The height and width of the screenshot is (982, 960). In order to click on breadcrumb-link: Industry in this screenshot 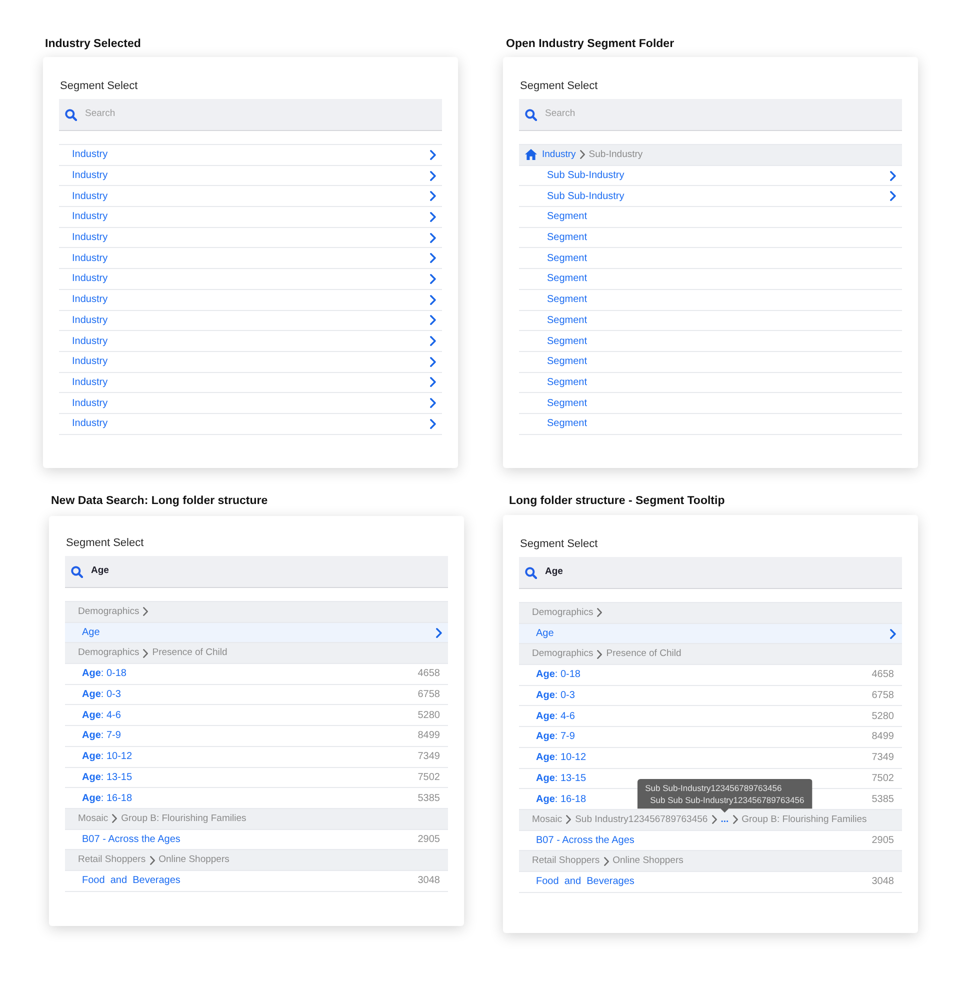, I will do `click(559, 155)`.